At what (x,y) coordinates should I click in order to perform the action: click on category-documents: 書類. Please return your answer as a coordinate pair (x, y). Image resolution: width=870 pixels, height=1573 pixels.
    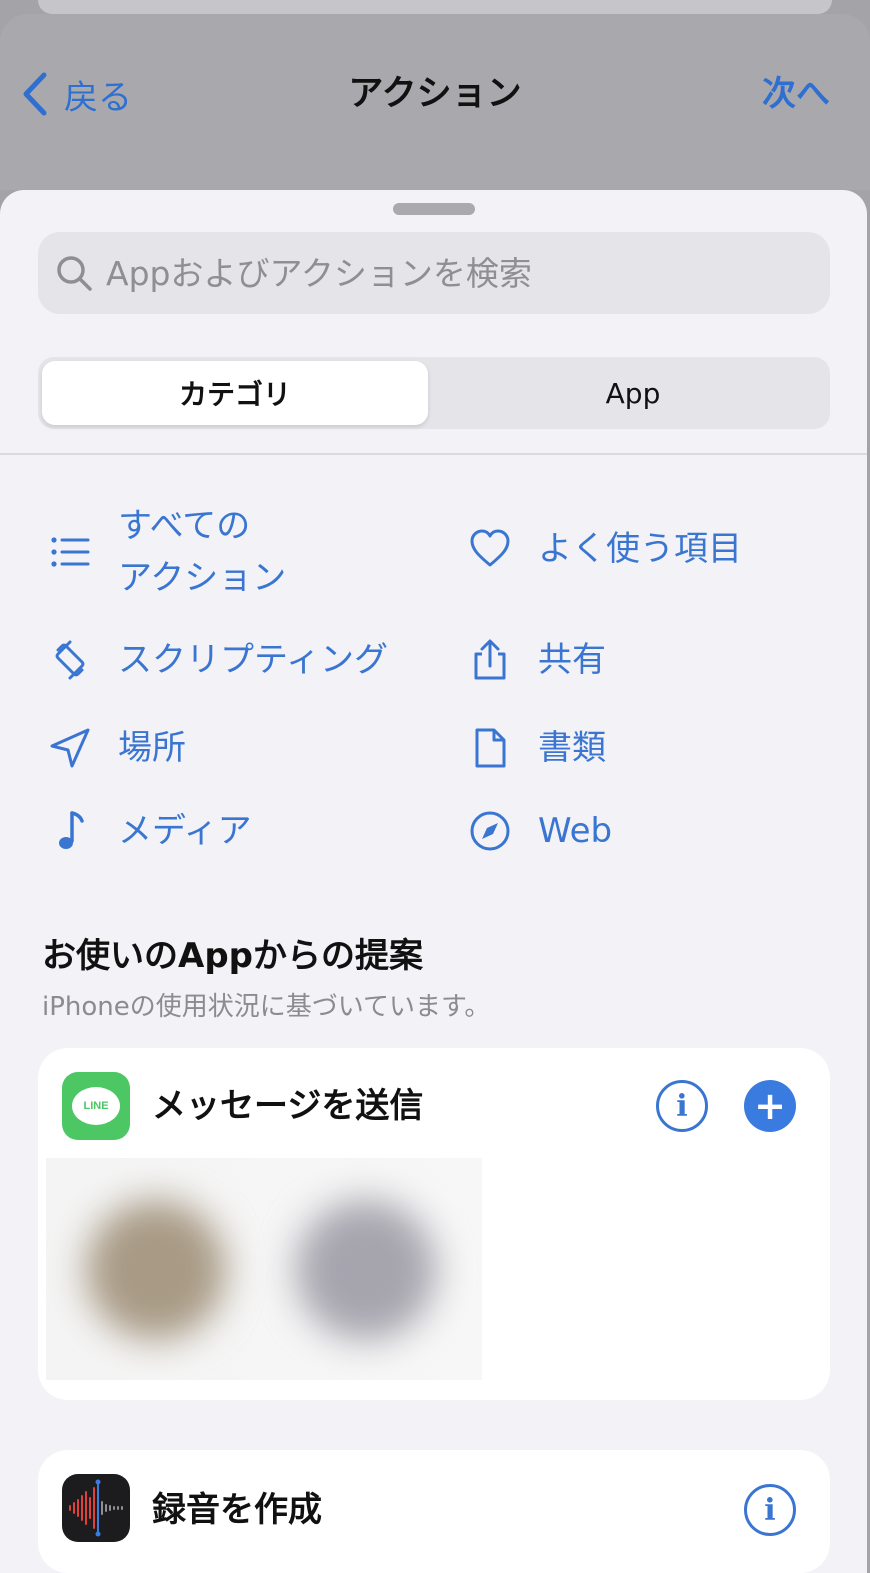
    Looking at the image, I should click on (535, 748).